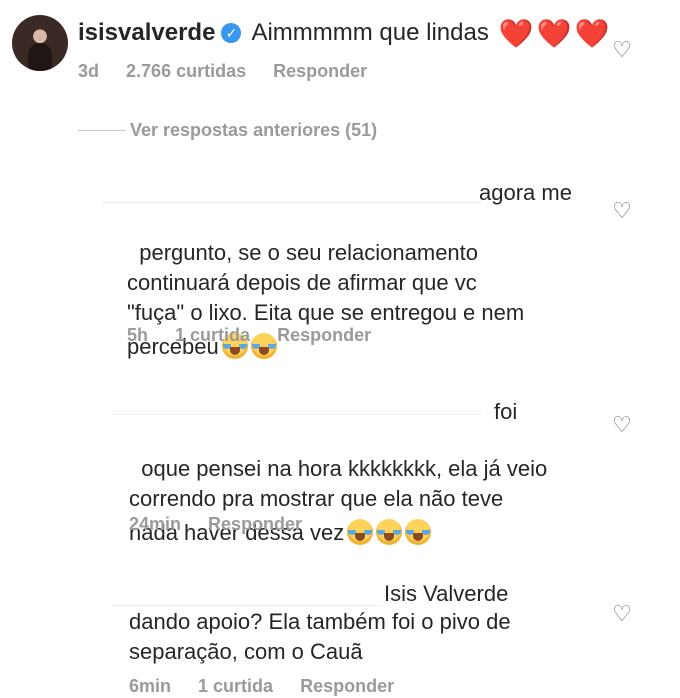 The height and width of the screenshot is (698, 680). I want to click on verified-badge-icon: ✓, so click(231, 33).